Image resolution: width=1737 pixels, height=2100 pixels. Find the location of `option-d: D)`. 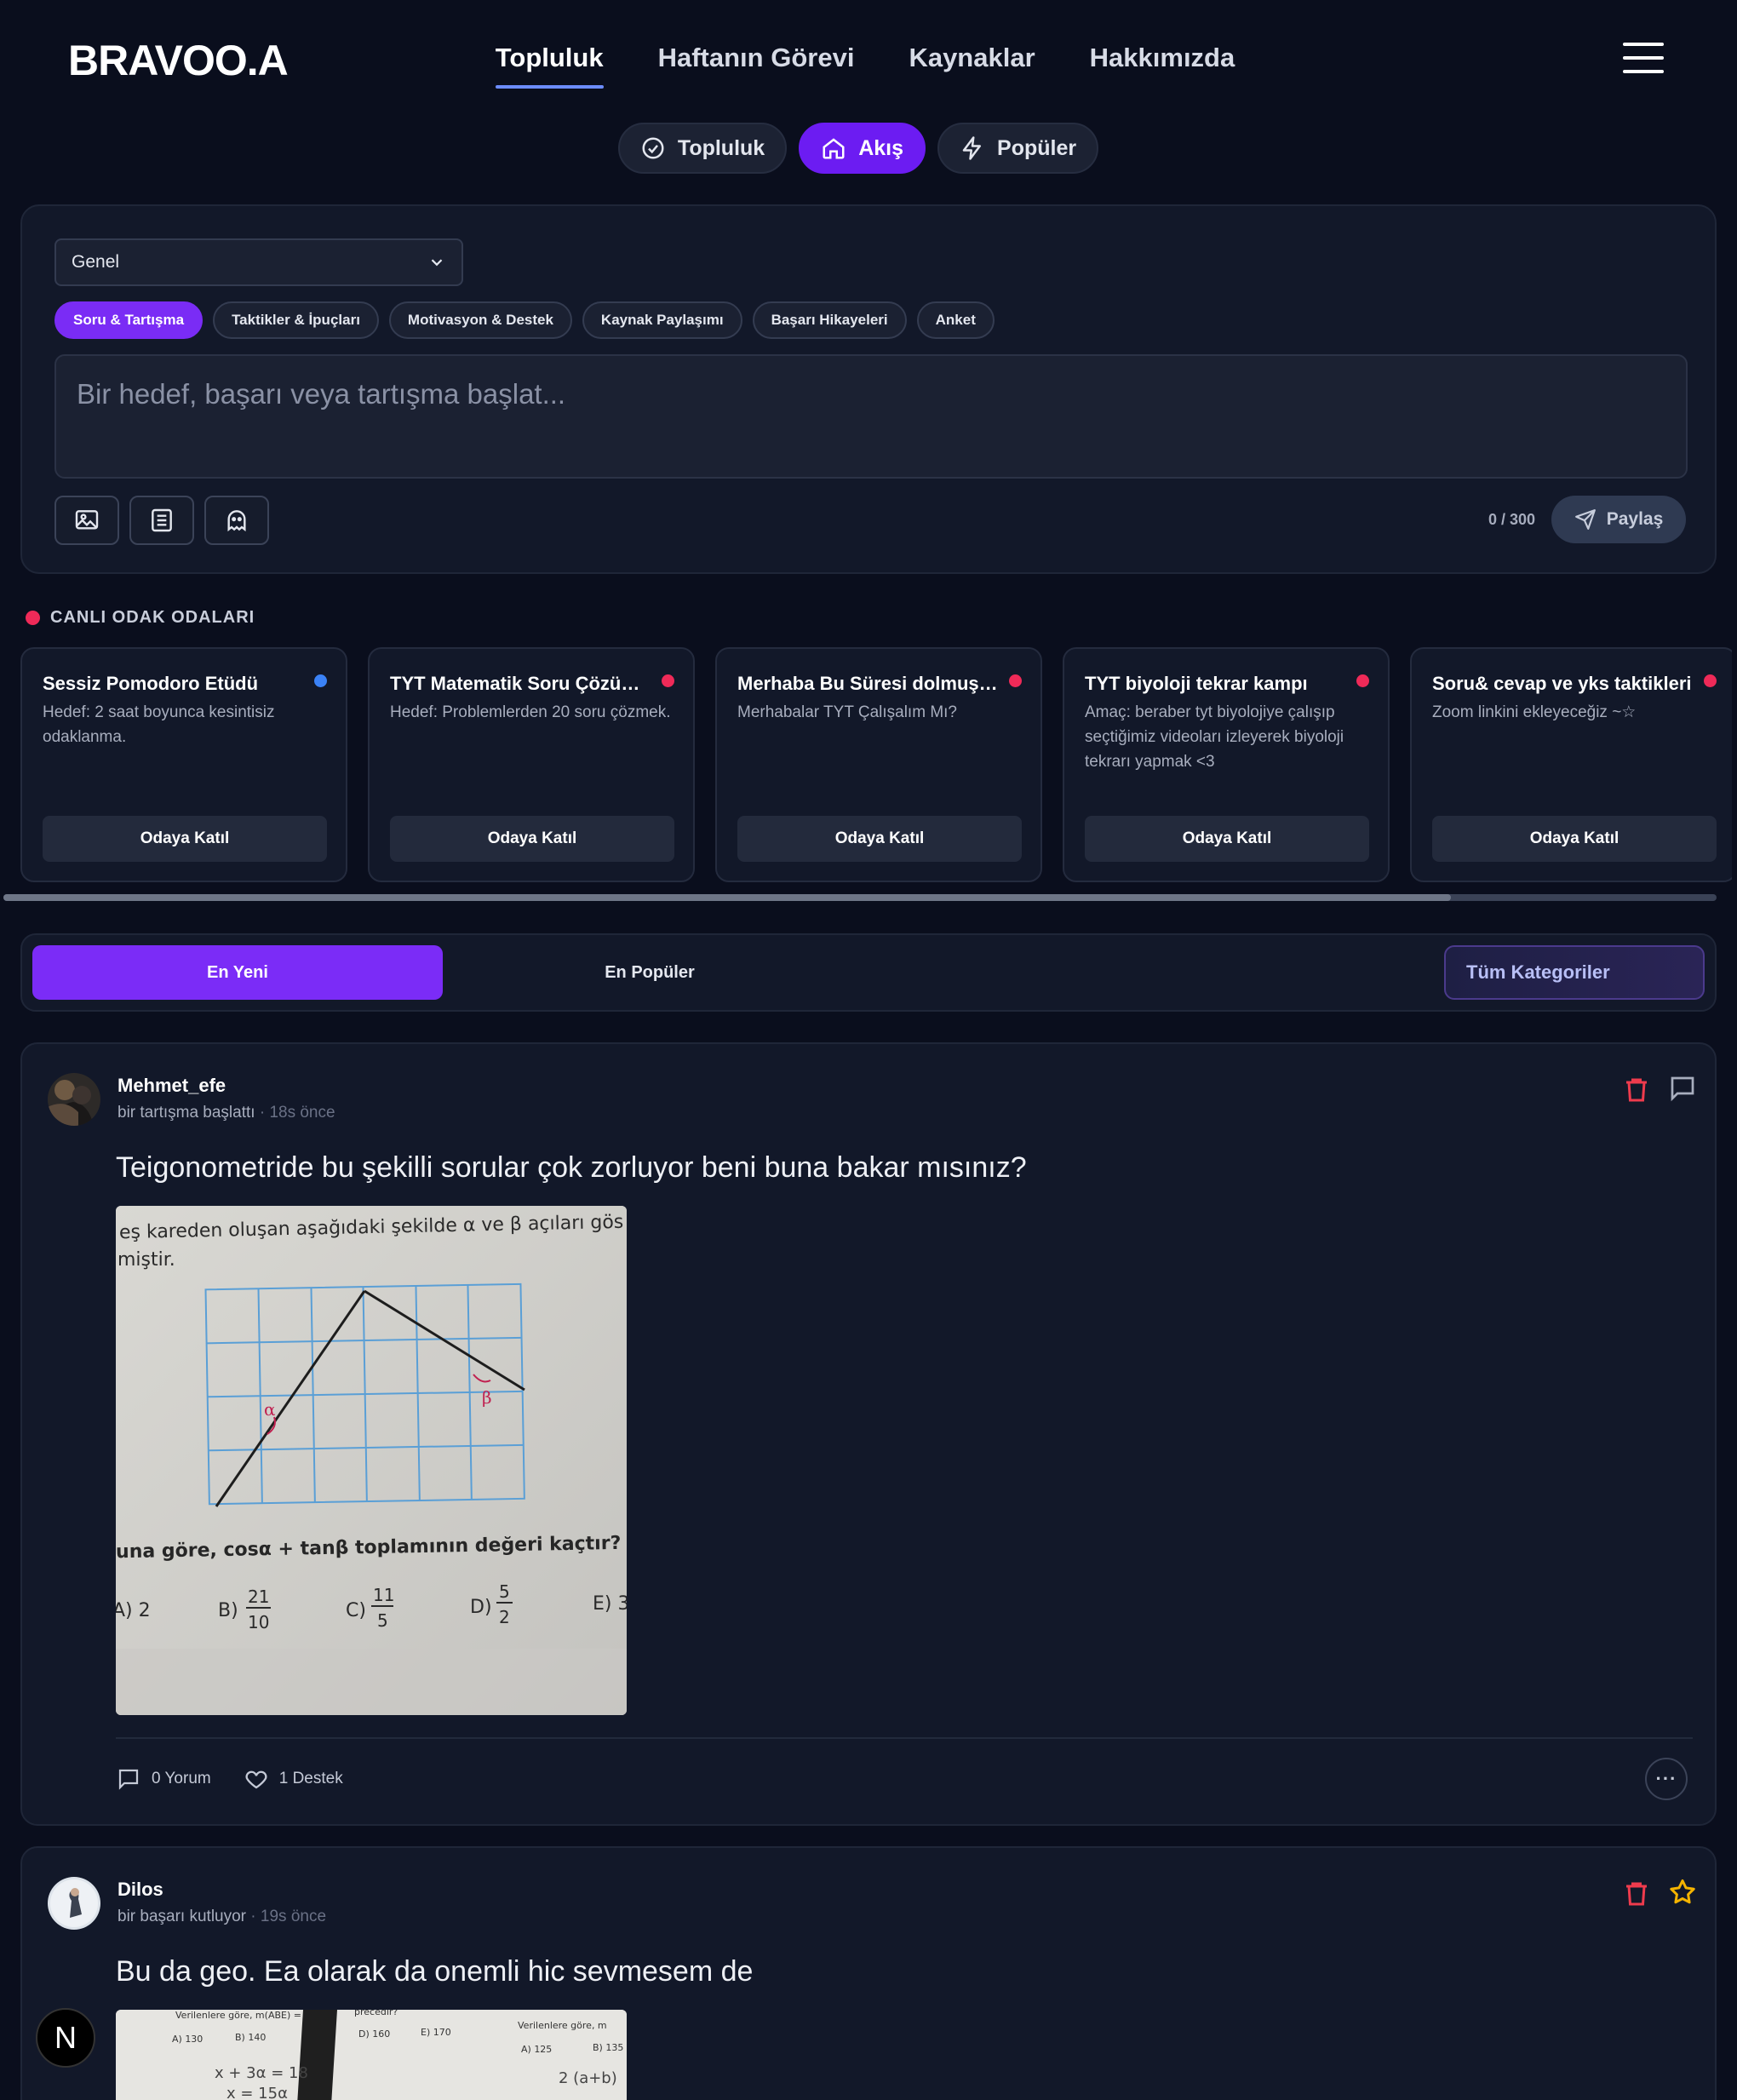

option-d: D) is located at coordinates (481, 1607).